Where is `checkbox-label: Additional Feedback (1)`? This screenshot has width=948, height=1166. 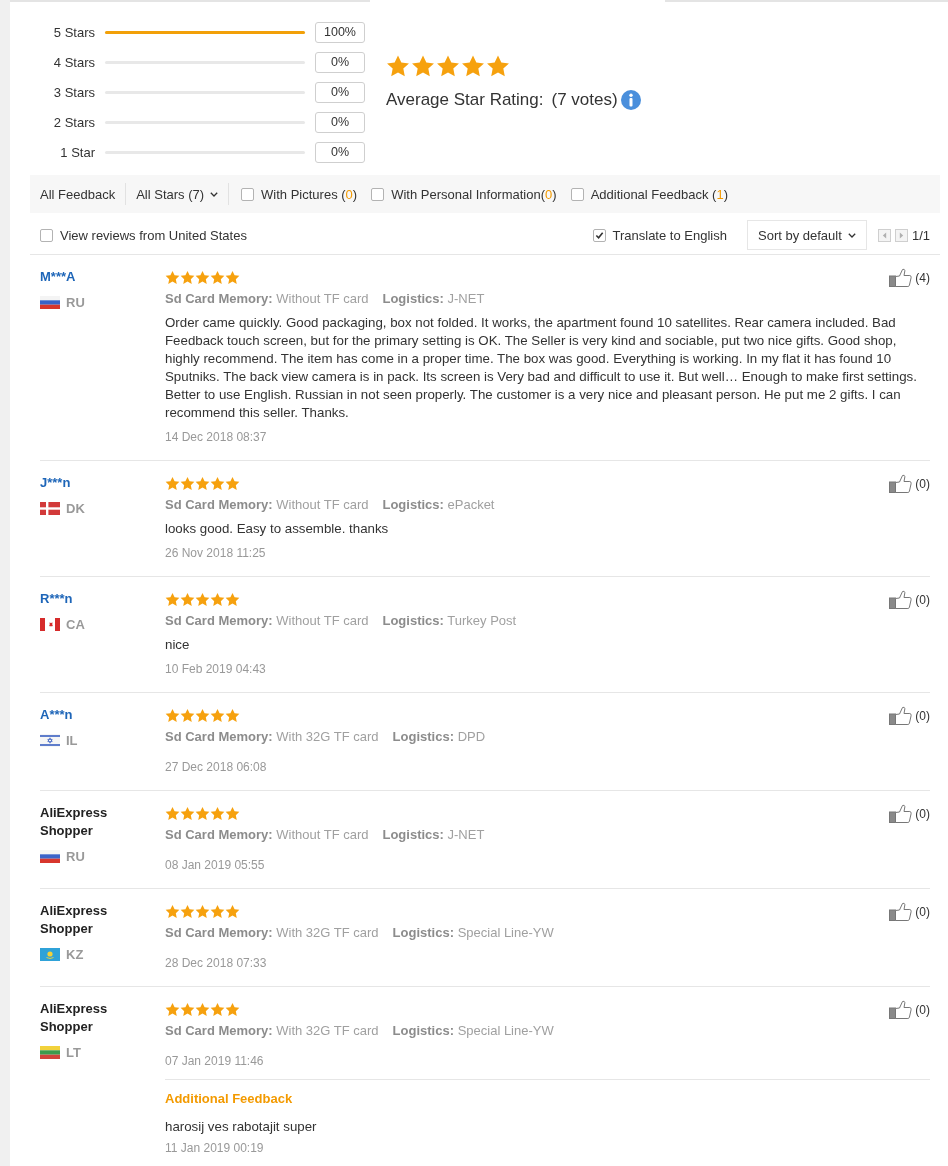 checkbox-label: Additional Feedback (1) is located at coordinates (659, 194).